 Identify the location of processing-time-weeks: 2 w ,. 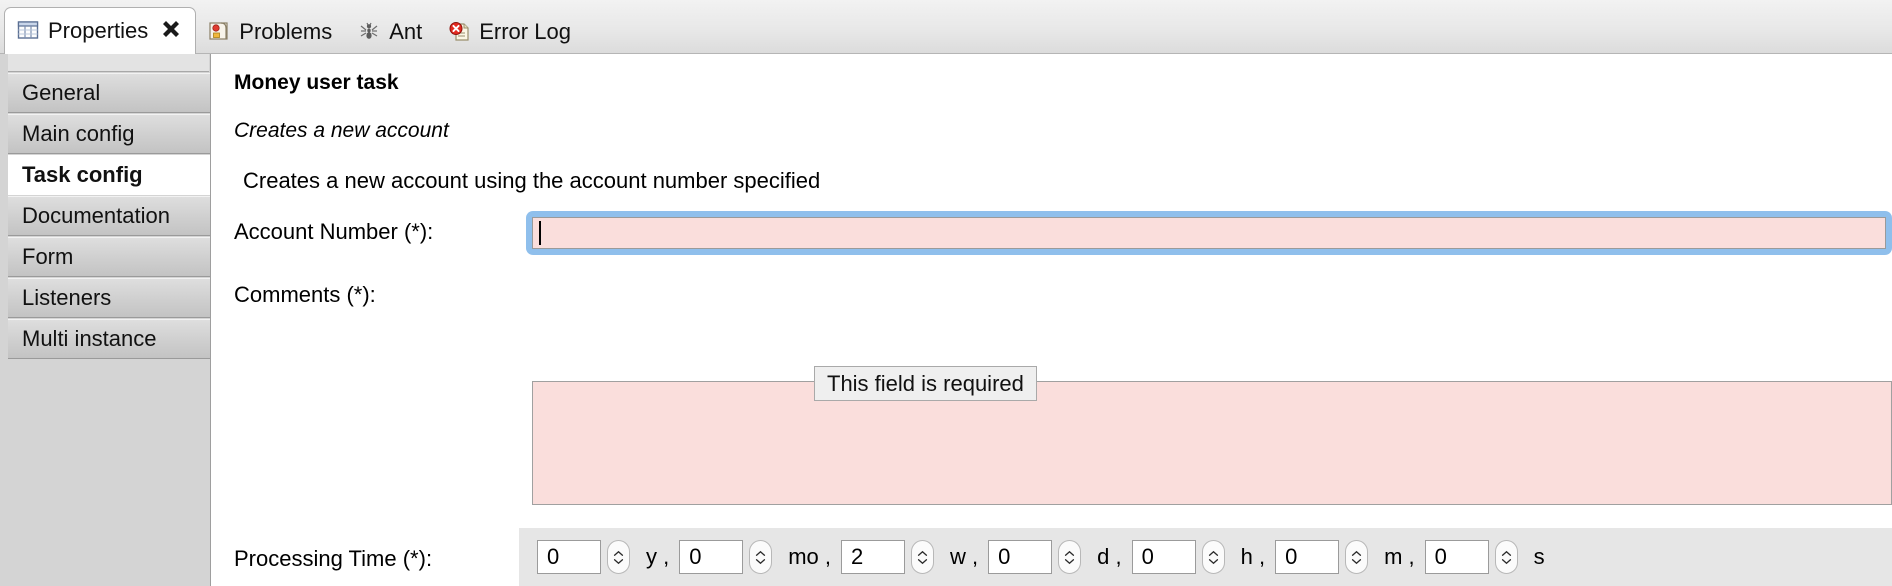
(914, 557).